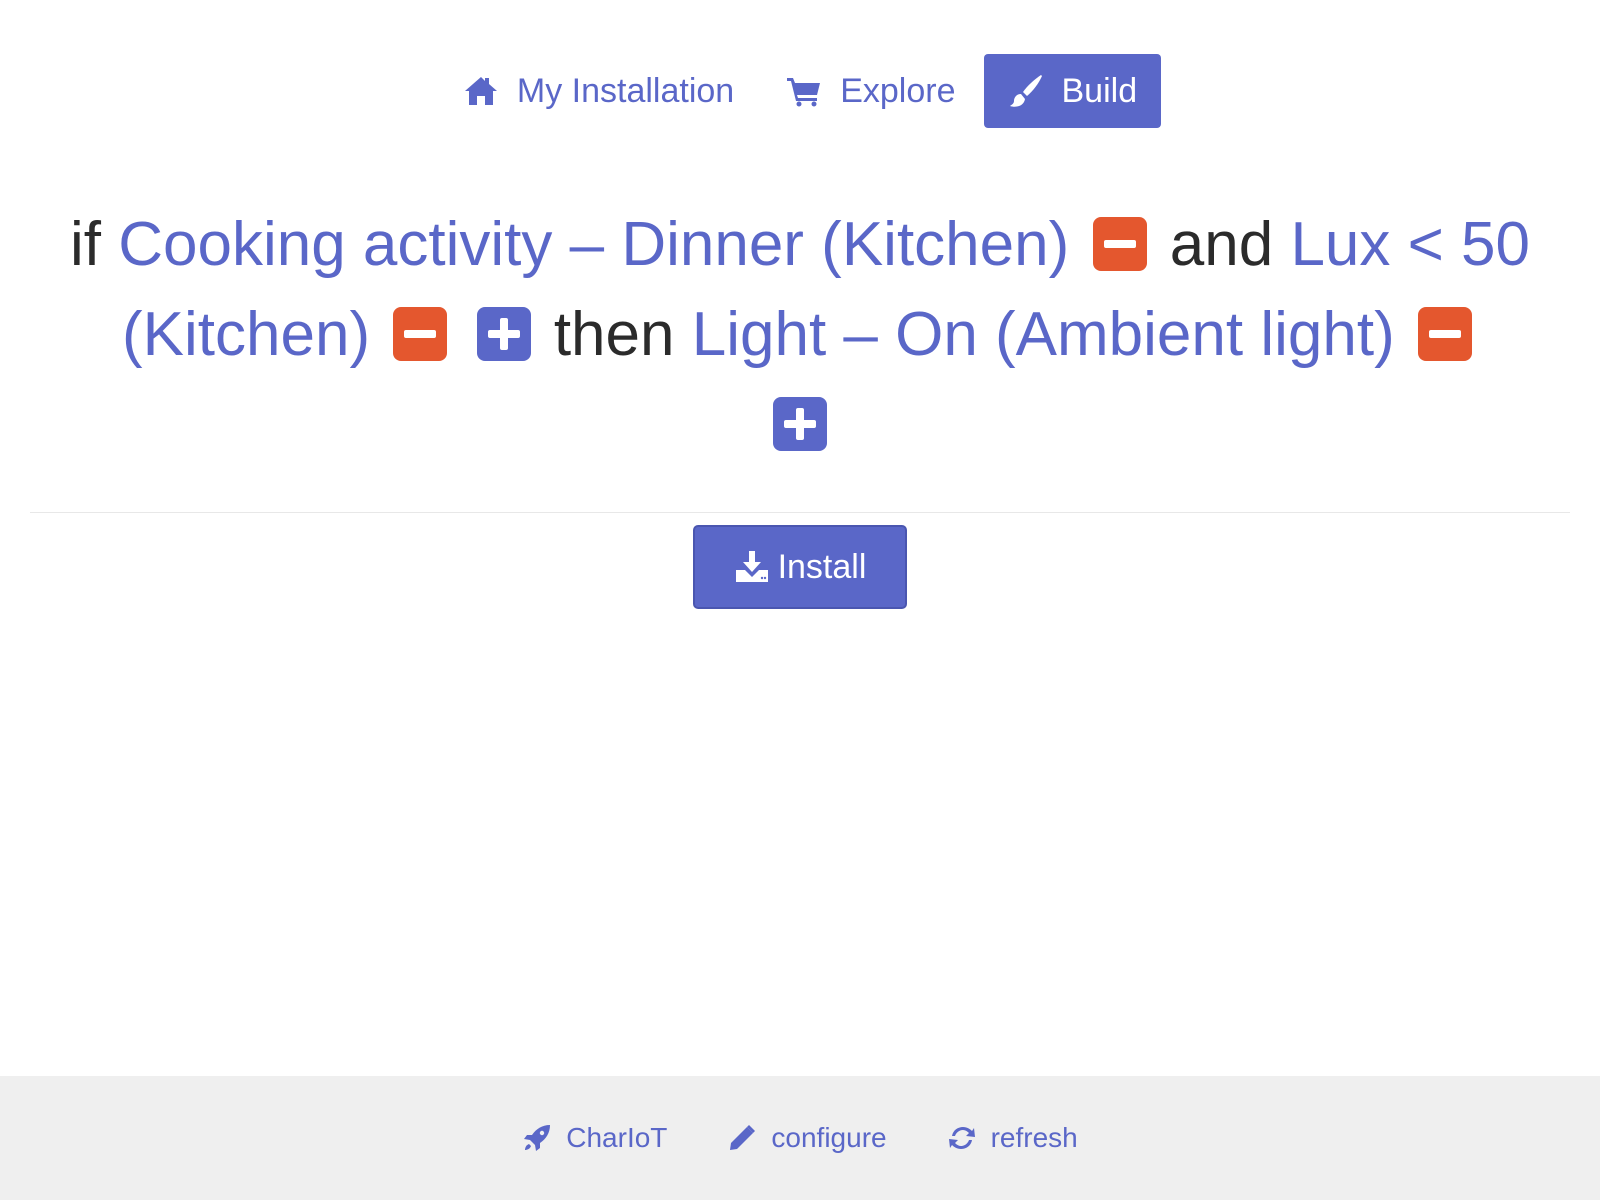 The width and height of the screenshot is (1600, 1200). Describe the element at coordinates (617, 1137) in the screenshot. I see `footer-chariot-label: CharIoT` at that location.